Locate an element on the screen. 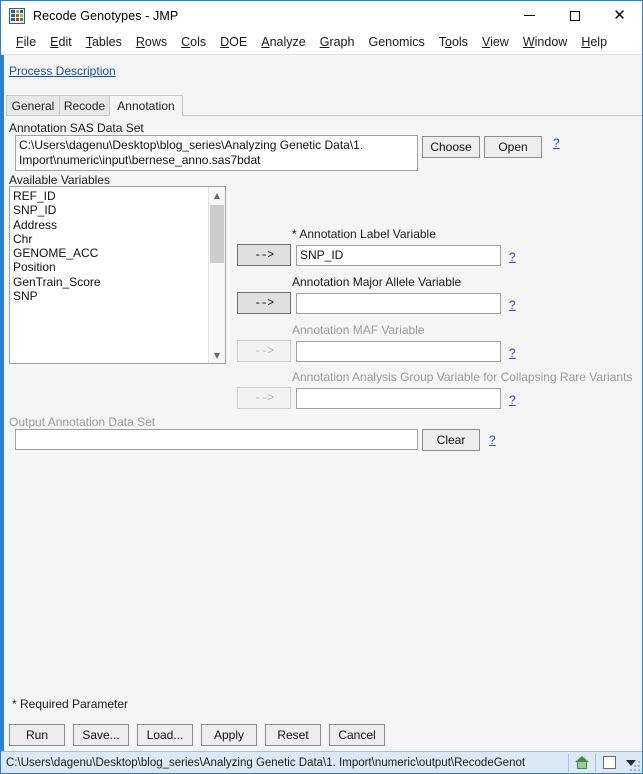 The height and width of the screenshot is (774, 643). window-controls: ✕ is located at coordinates (574, 15).